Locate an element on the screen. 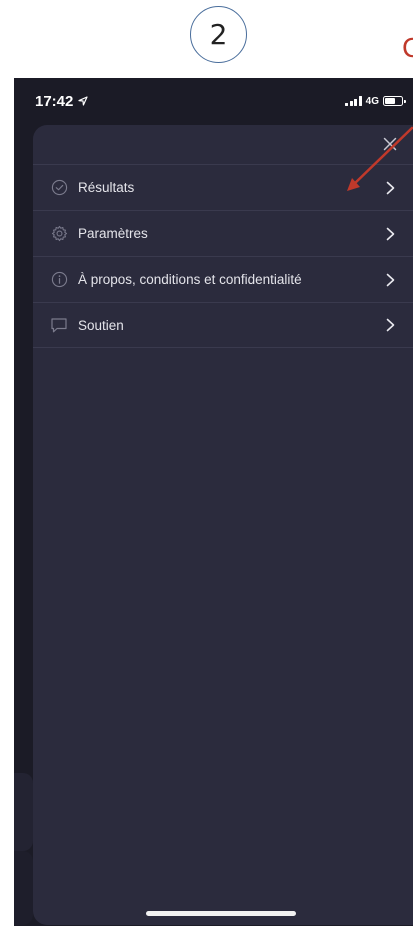 The image size is (413, 926). annotation-letter: C is located at coordinates (407, 47).